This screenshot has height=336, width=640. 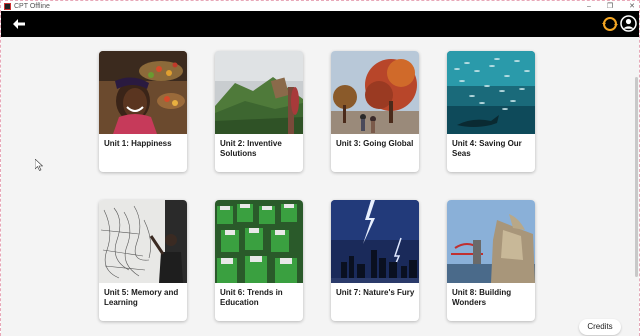 What do you see at coordinates (589, 6) in the screenshot?
I see `minimize-button: –` at bounding box center [589, 6].